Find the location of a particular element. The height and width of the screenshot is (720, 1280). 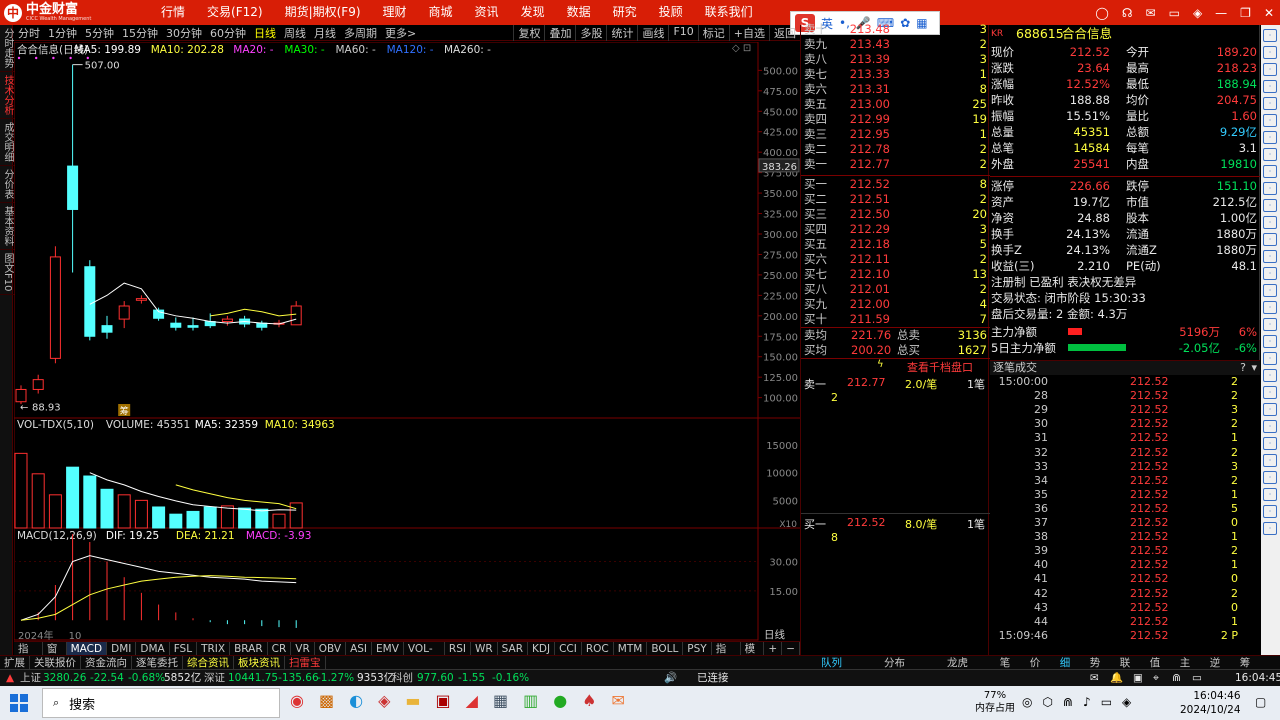

ob-bottom-tab: 分布 is located at coordinates (894, 662).